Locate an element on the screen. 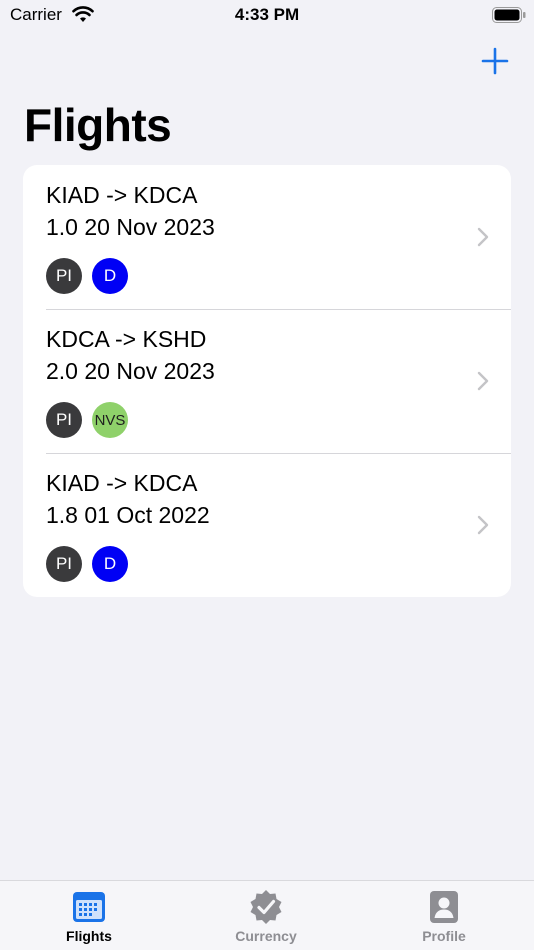 The height and width of the screenshot is (950, 534). tab-flights: Flights is located at coordinates (89, 919).